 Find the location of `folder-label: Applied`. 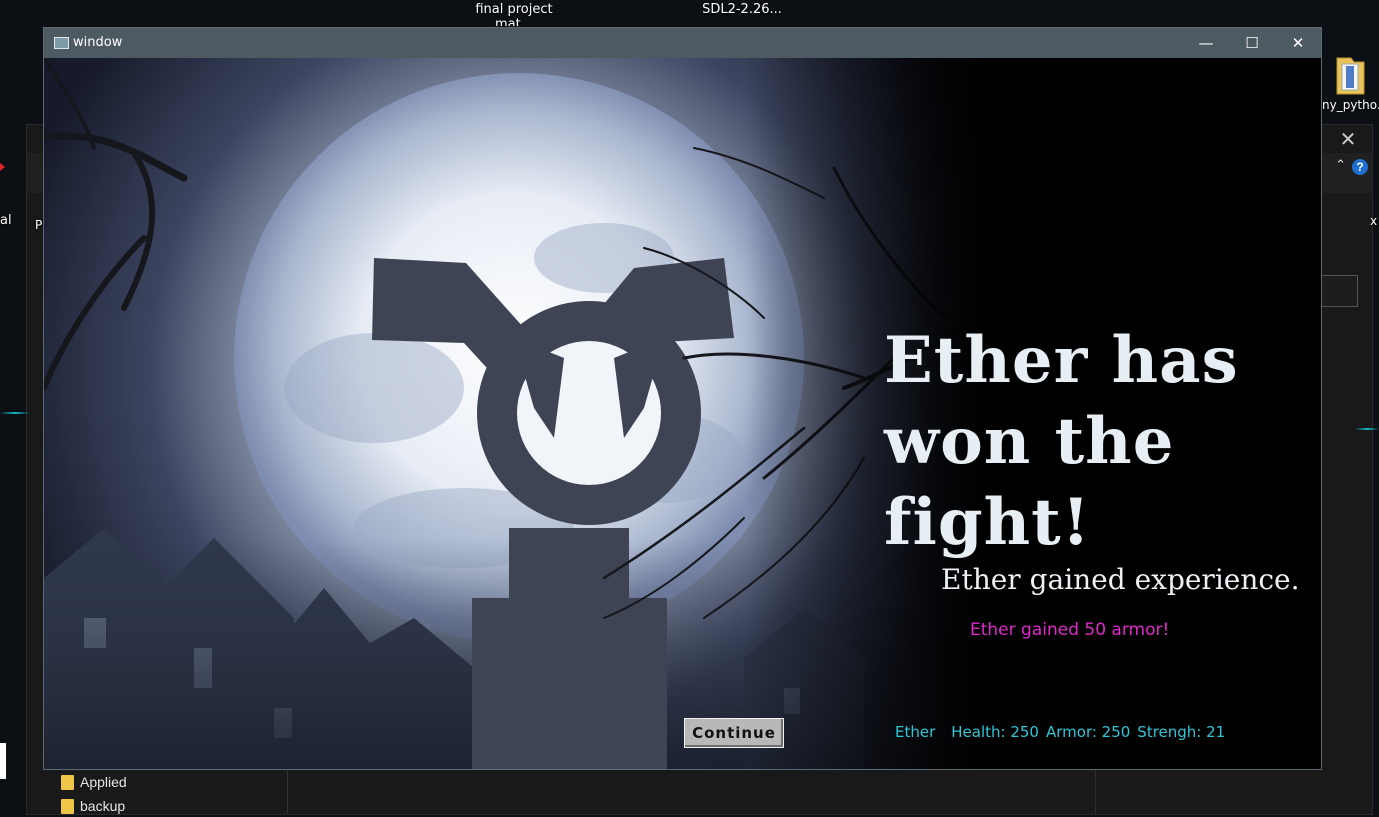

folder-label: Applied is located at coordinates (103, 782).